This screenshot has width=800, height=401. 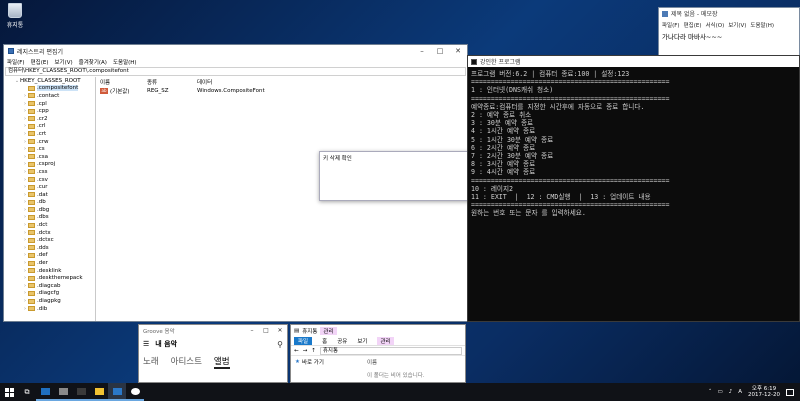 I want to click on recycle-bin-desktop-icon: 휴지통, so click(x=15, y=16).